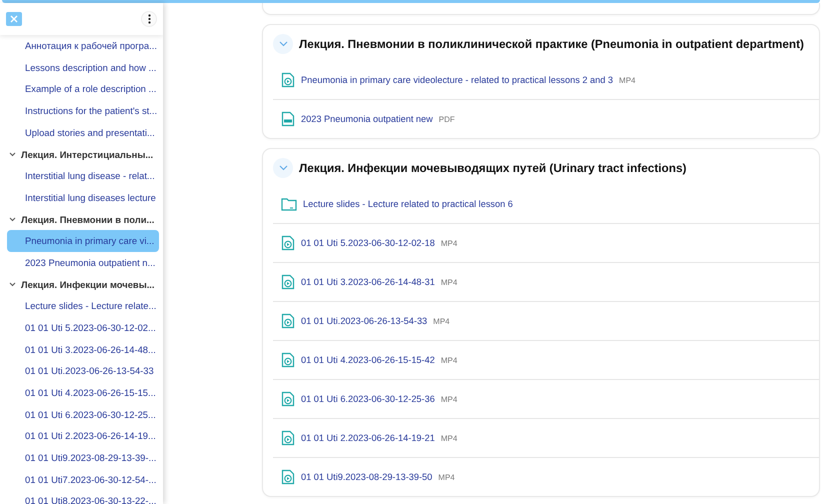  Describe the element at coordinates (14, 19) in the screenshot. I see `close-icon` at that location.